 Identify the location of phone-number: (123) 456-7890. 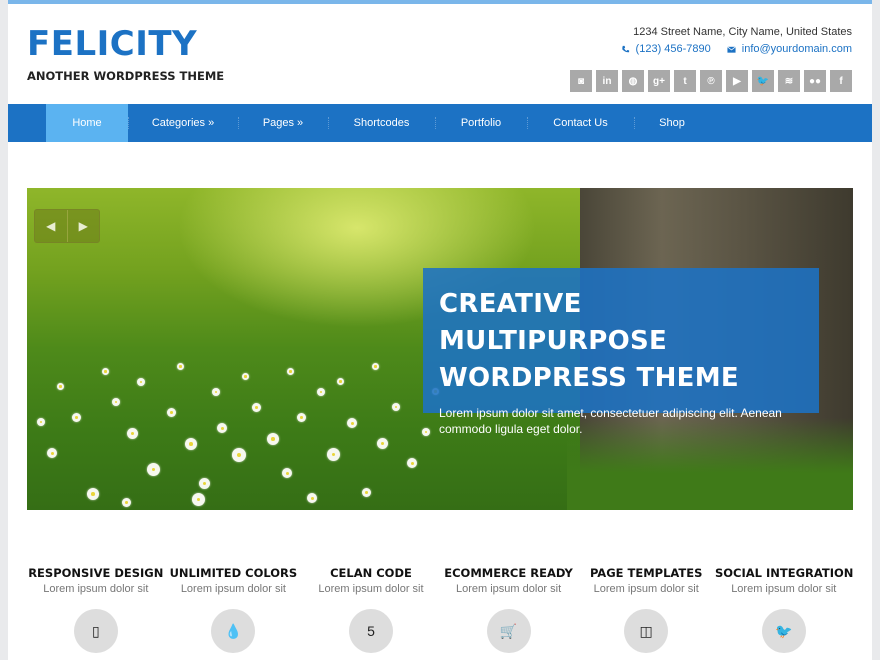
(673, 49).